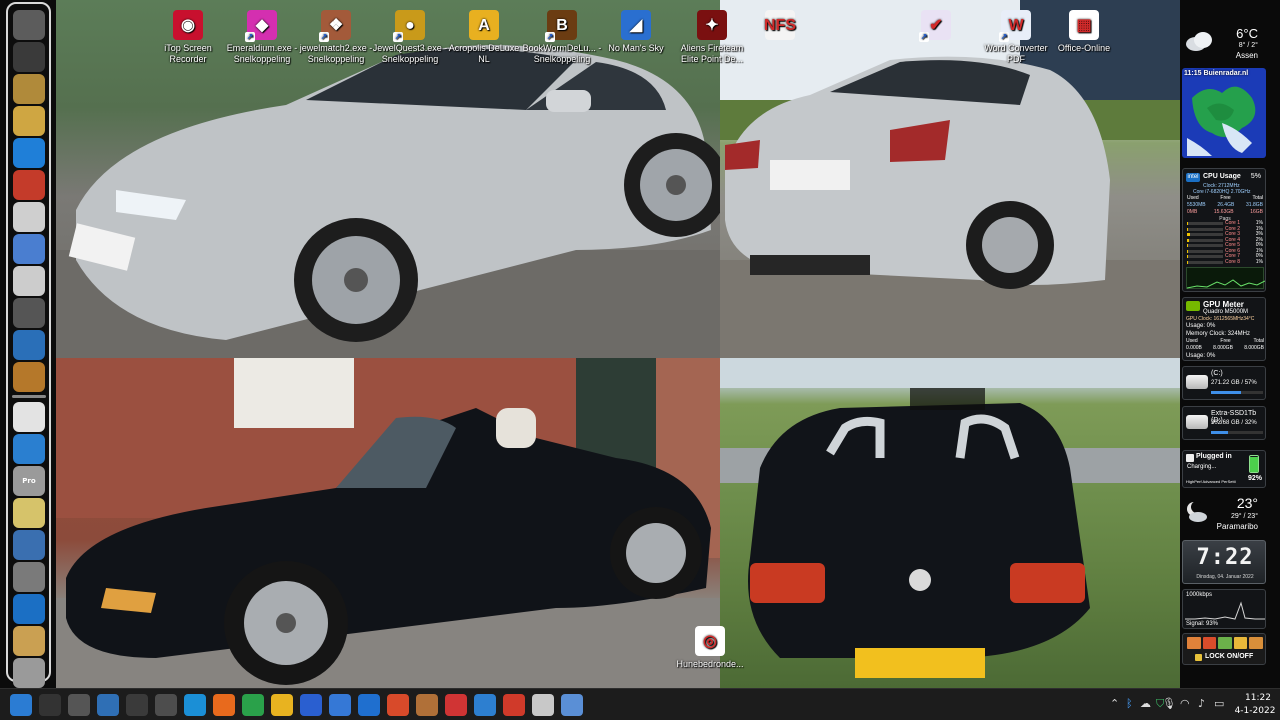 The height and width of the screenshot is (720, 1280). I want to click on tools-icon, so click(29, 217).